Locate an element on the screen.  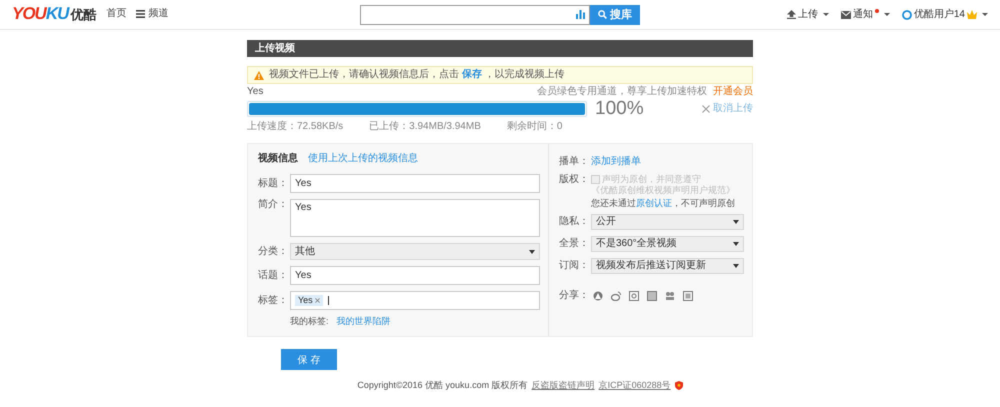
notification-menu: 通知 is located at coordinates (865, 14).